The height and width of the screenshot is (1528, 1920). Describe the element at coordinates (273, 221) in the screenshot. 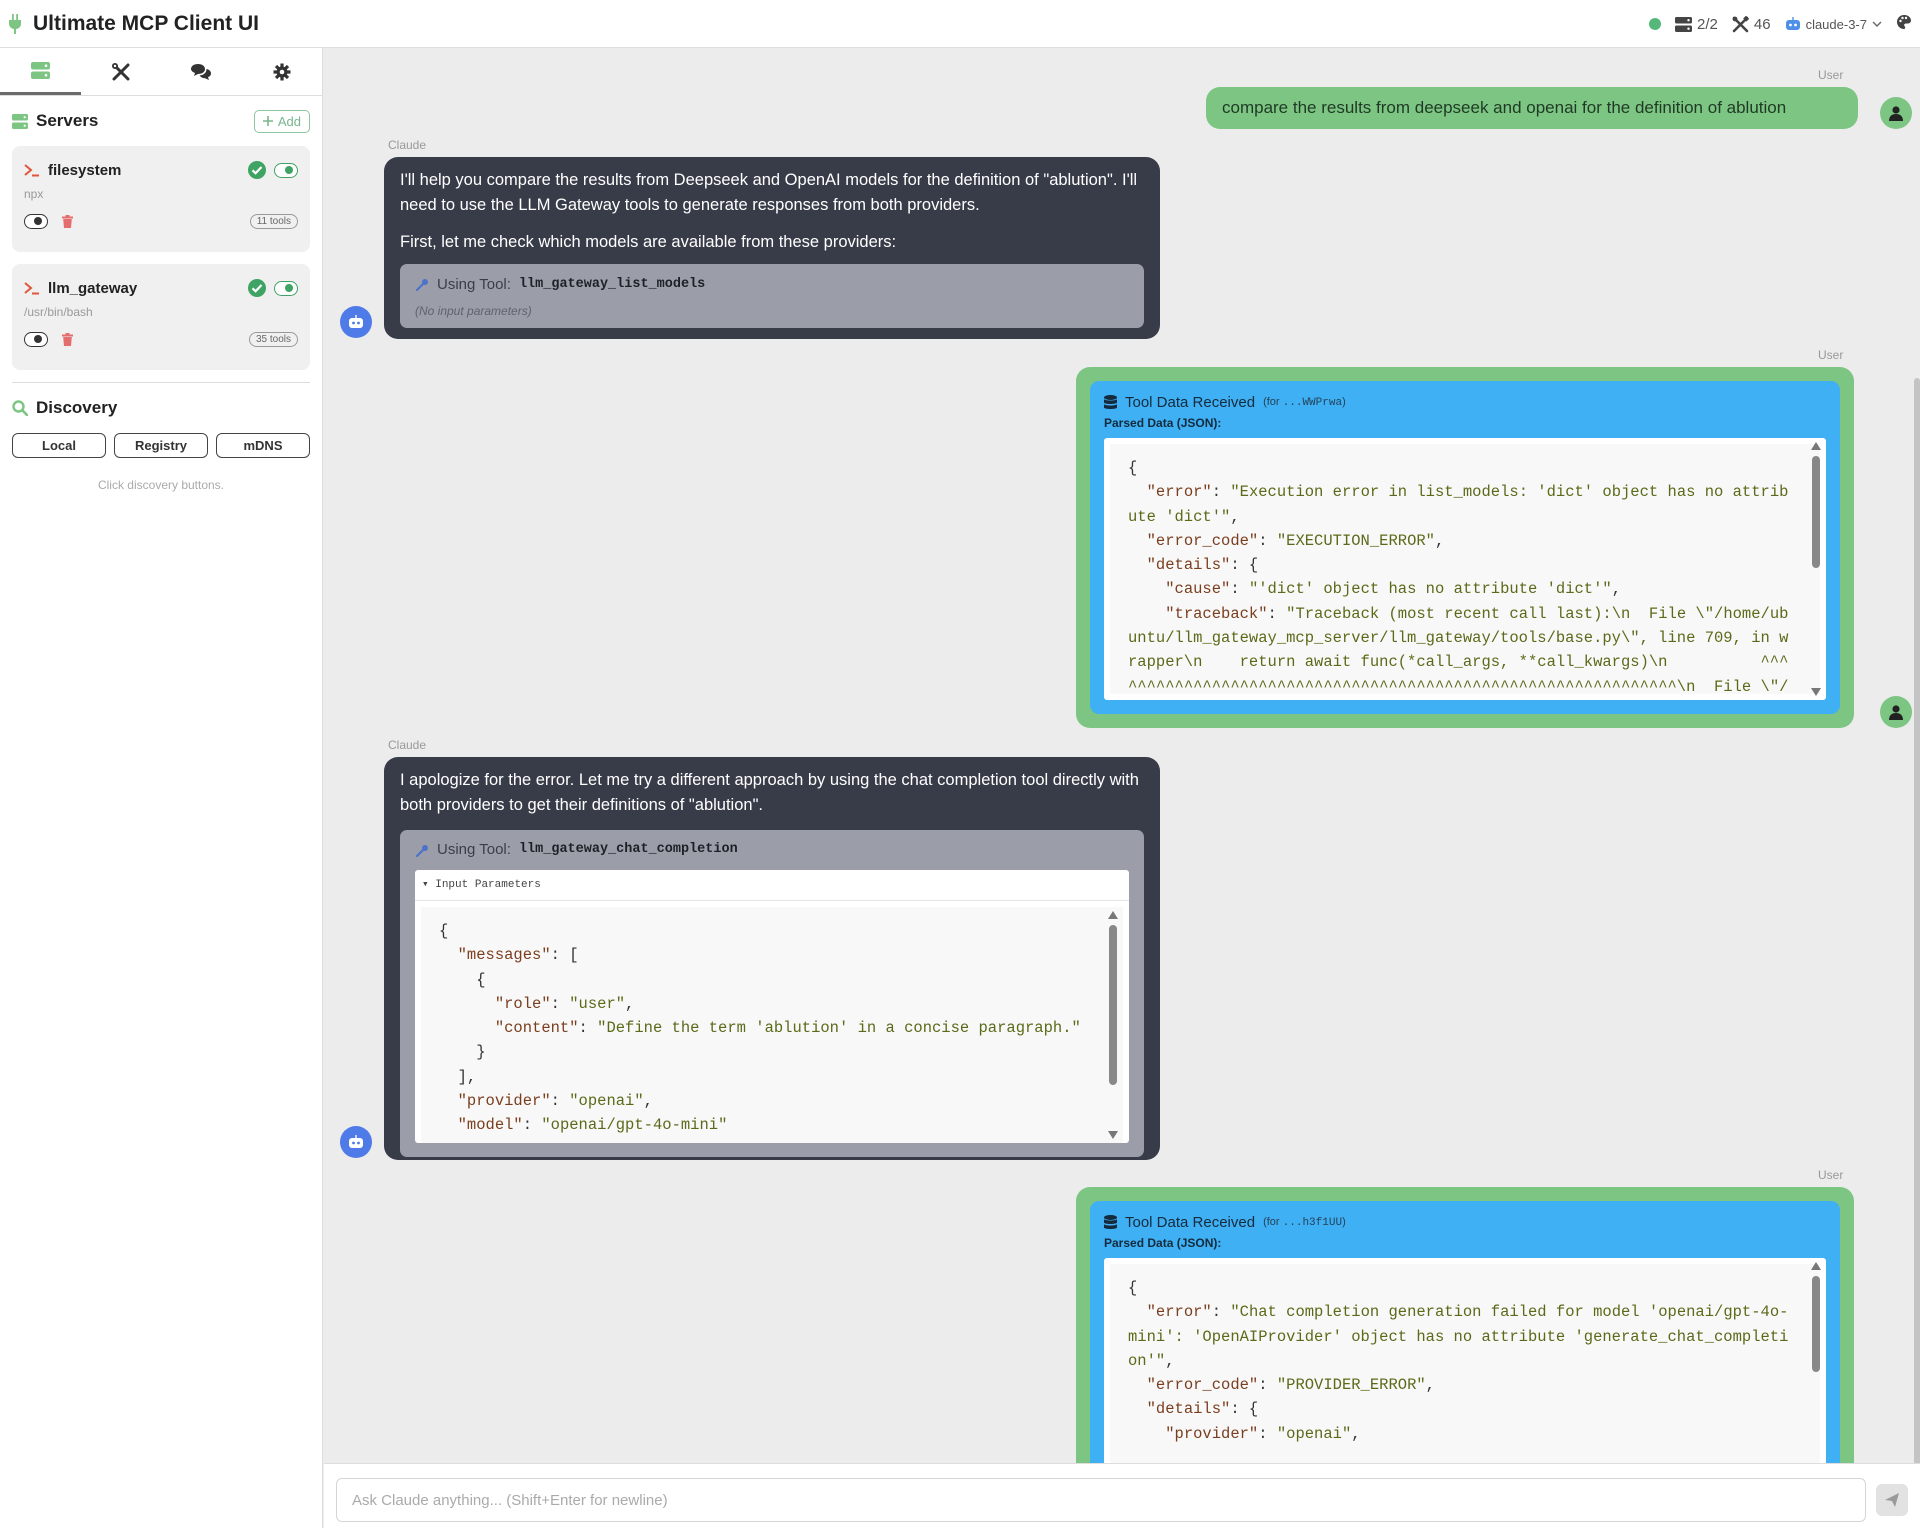

I see `server-tools-badge: 11 tools` at that location.